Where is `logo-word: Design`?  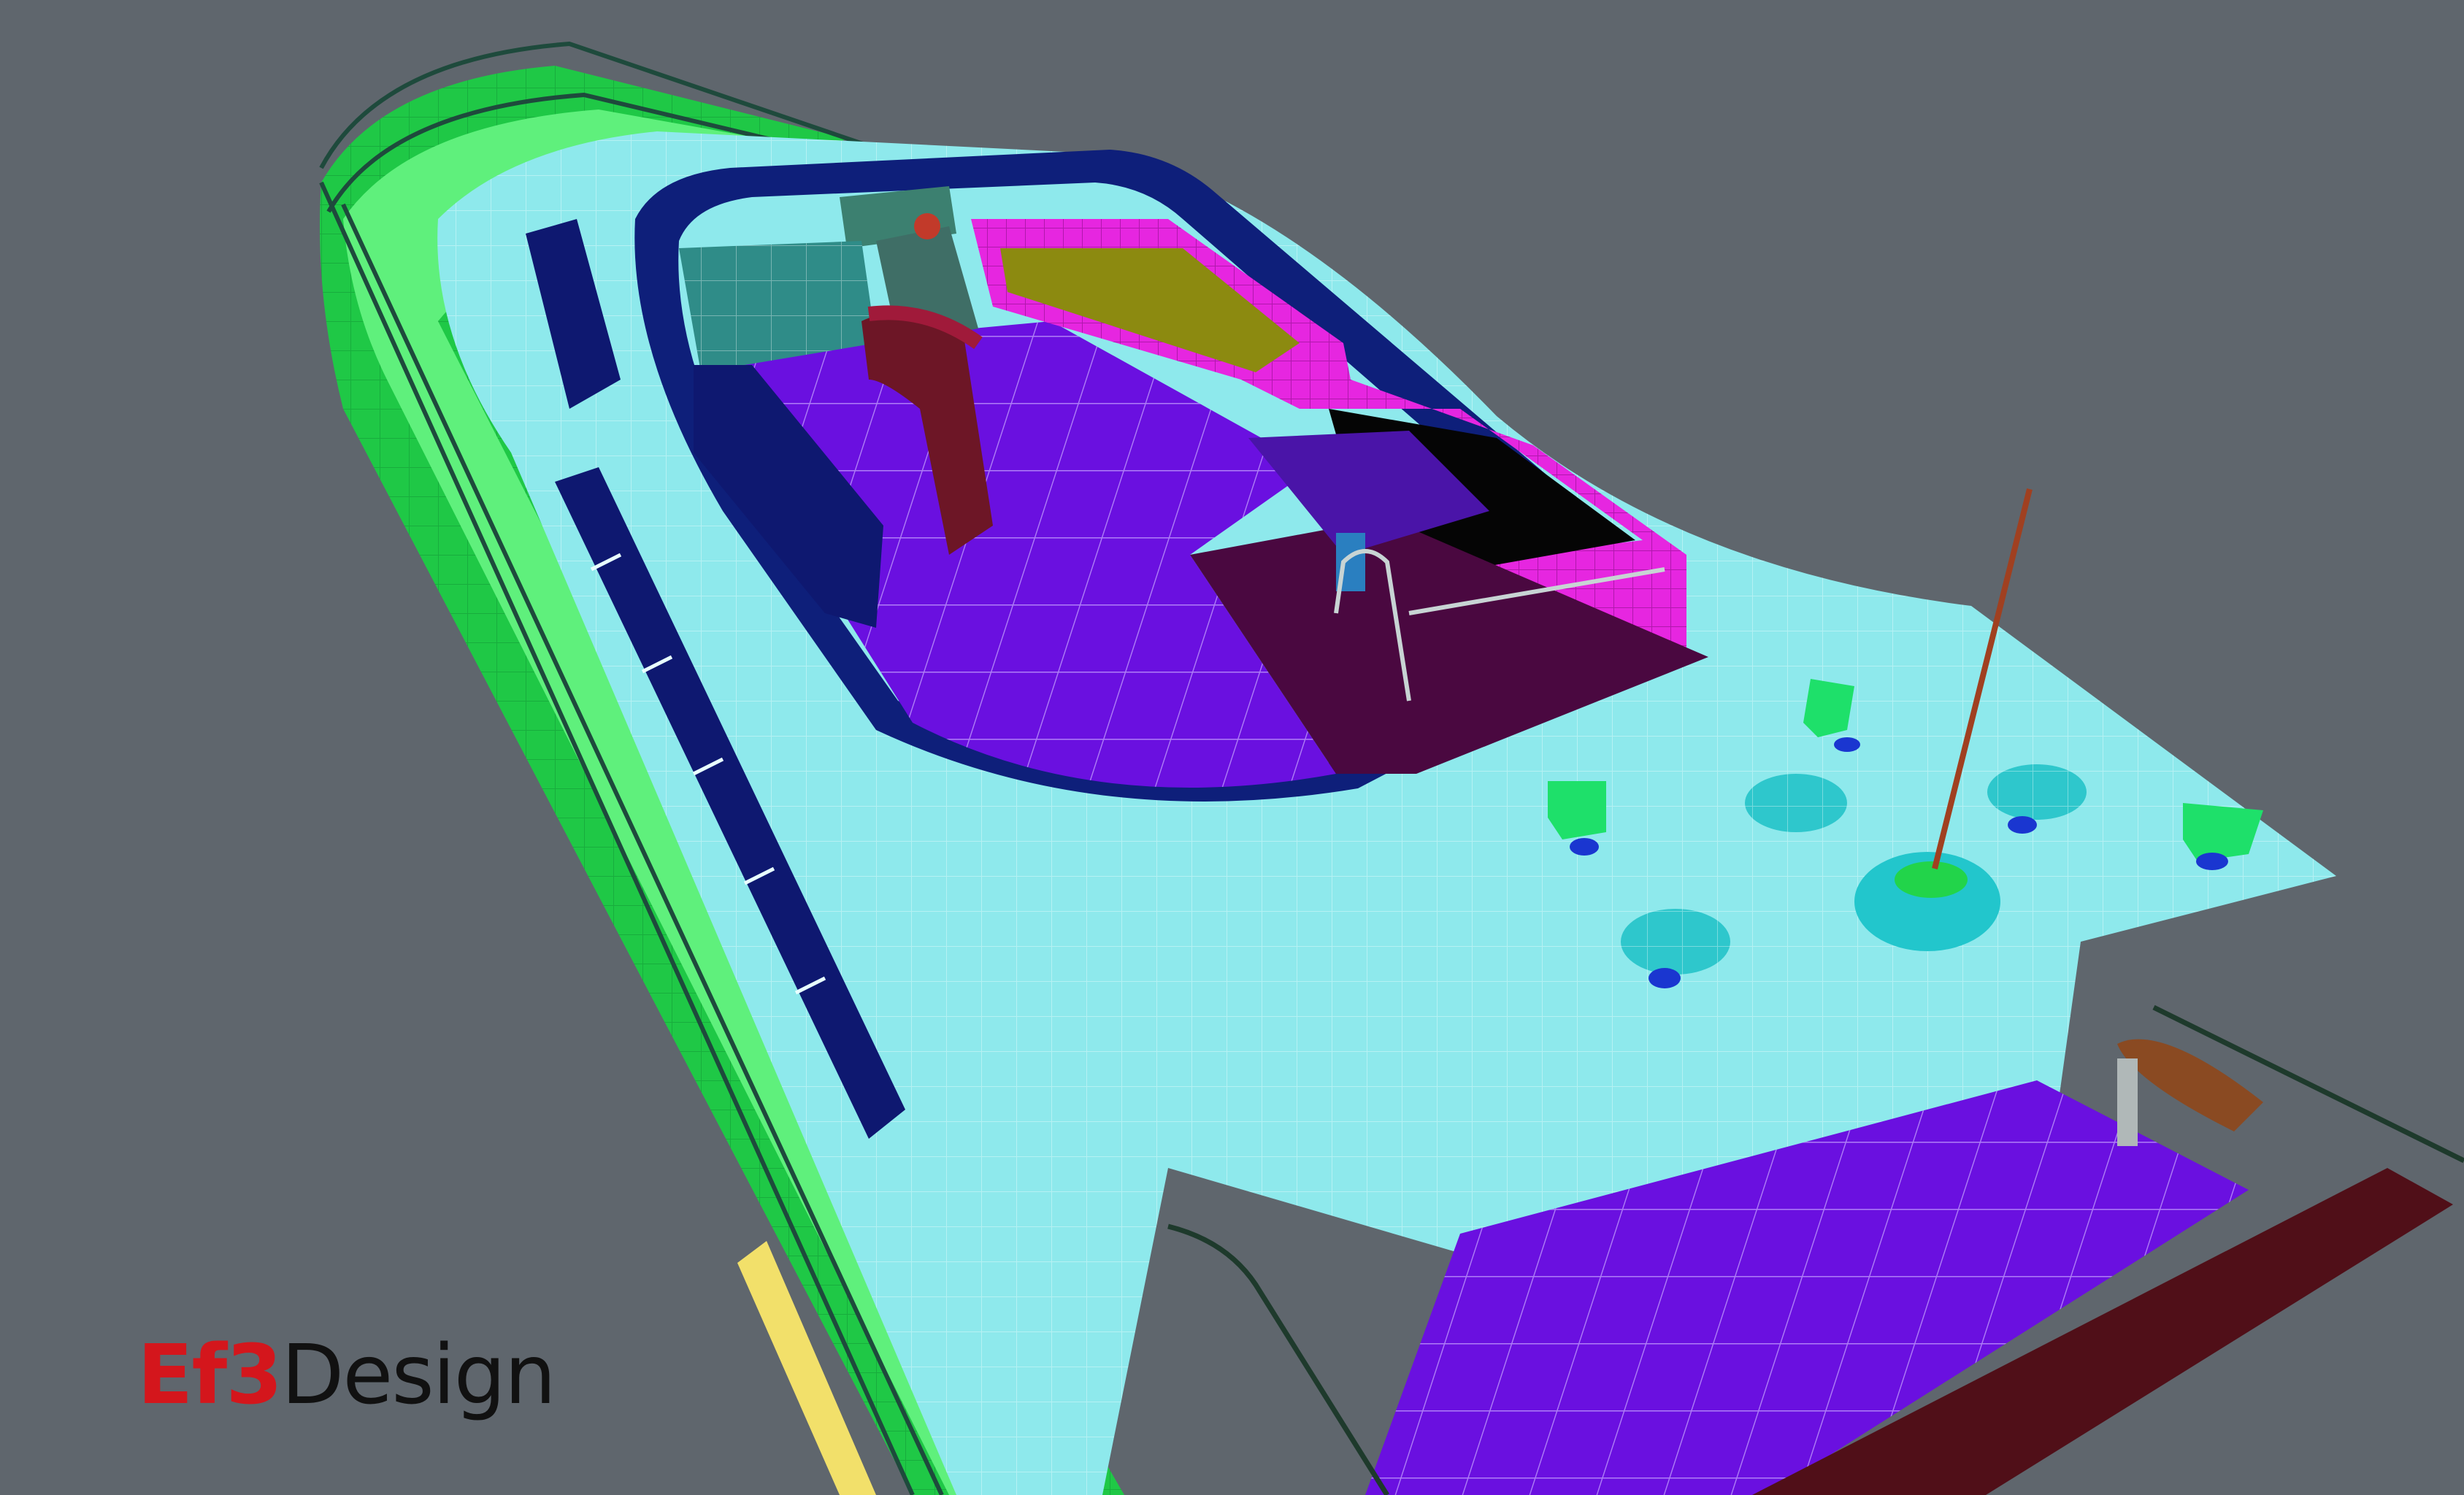 logo-word: Design is located at coordinates (418, 1375).